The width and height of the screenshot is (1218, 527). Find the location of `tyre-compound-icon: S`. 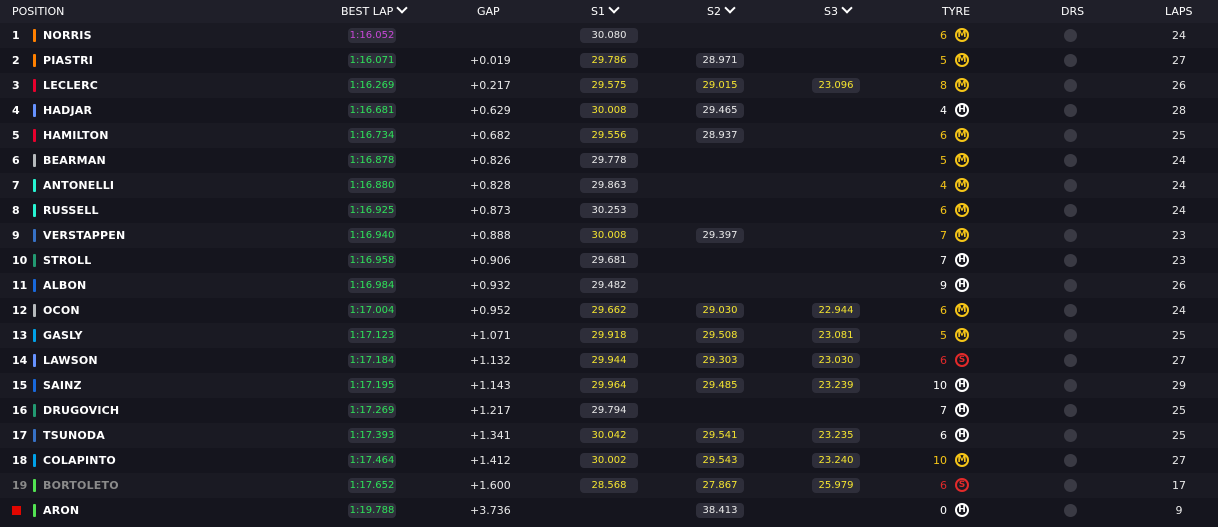

tyre-compound-icon: S is located at coordinates (962, 360).